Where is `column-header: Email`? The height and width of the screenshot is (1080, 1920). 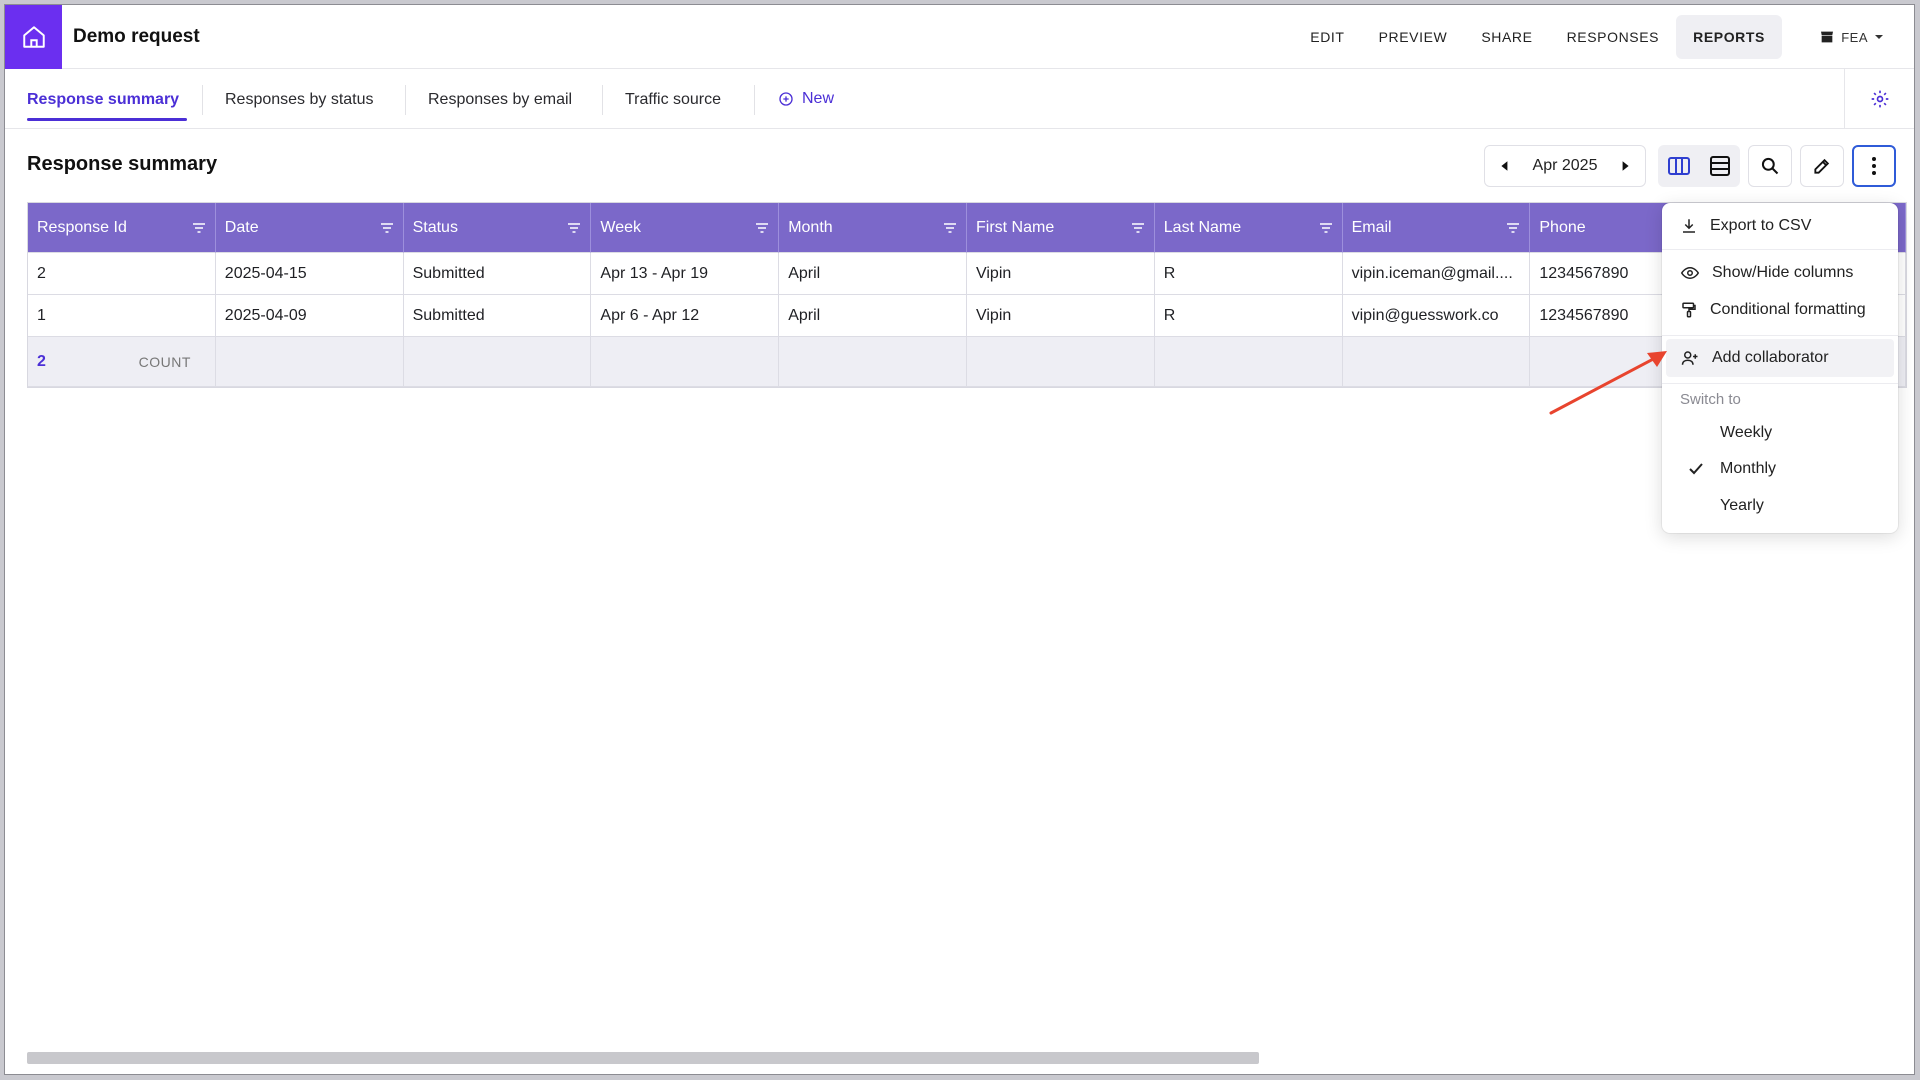 column-header: Email is located at coordinates (1436, 228).